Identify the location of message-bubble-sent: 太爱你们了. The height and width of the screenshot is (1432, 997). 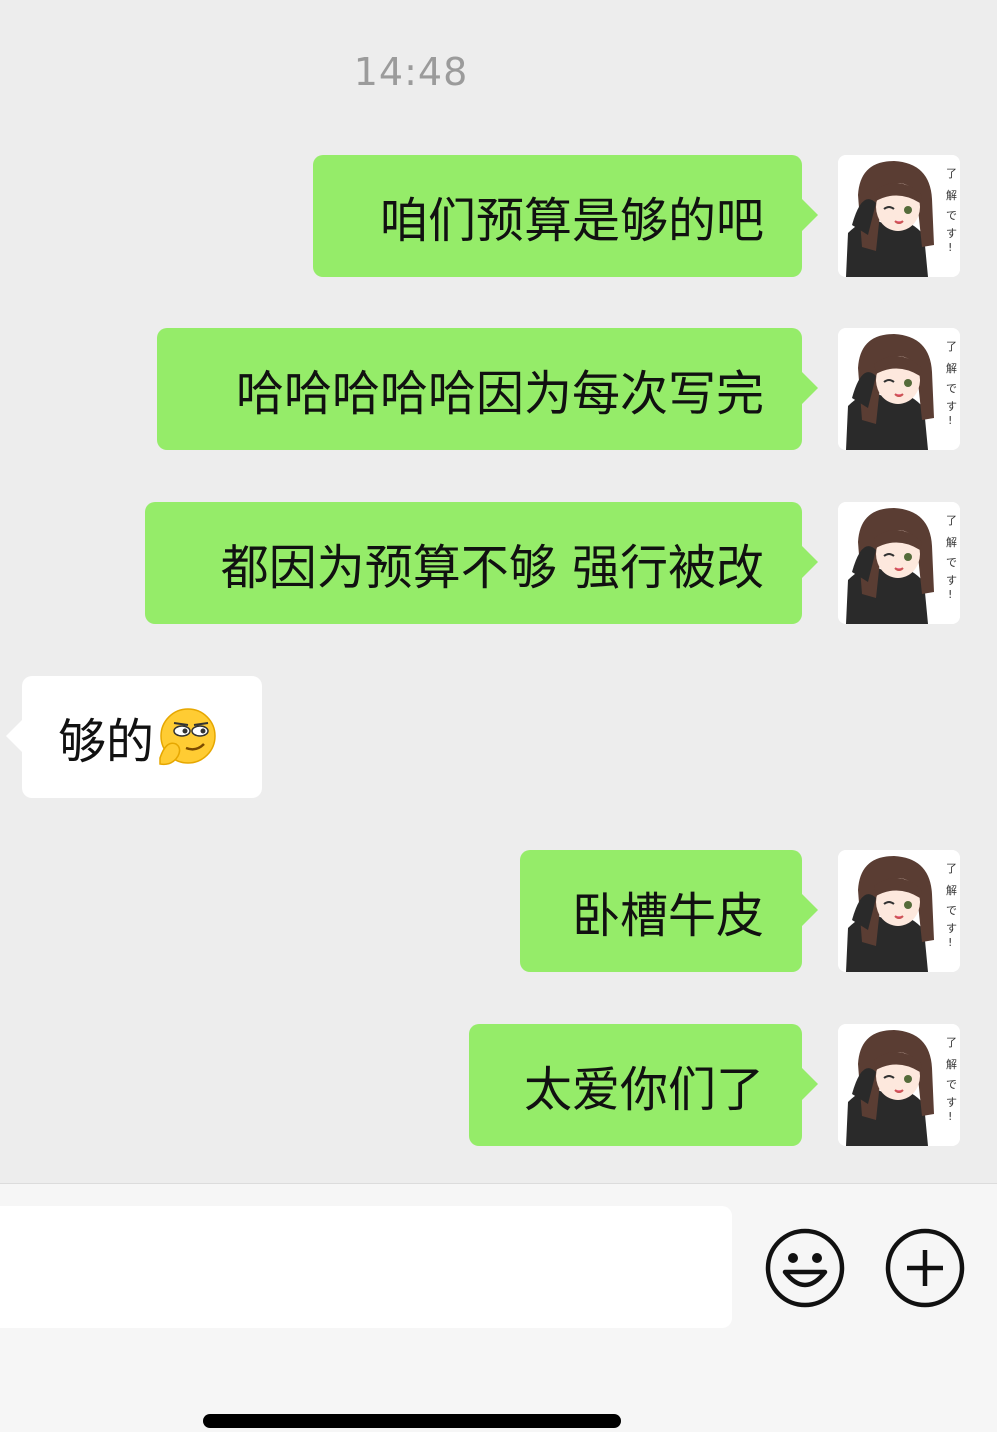
(643, 1085).